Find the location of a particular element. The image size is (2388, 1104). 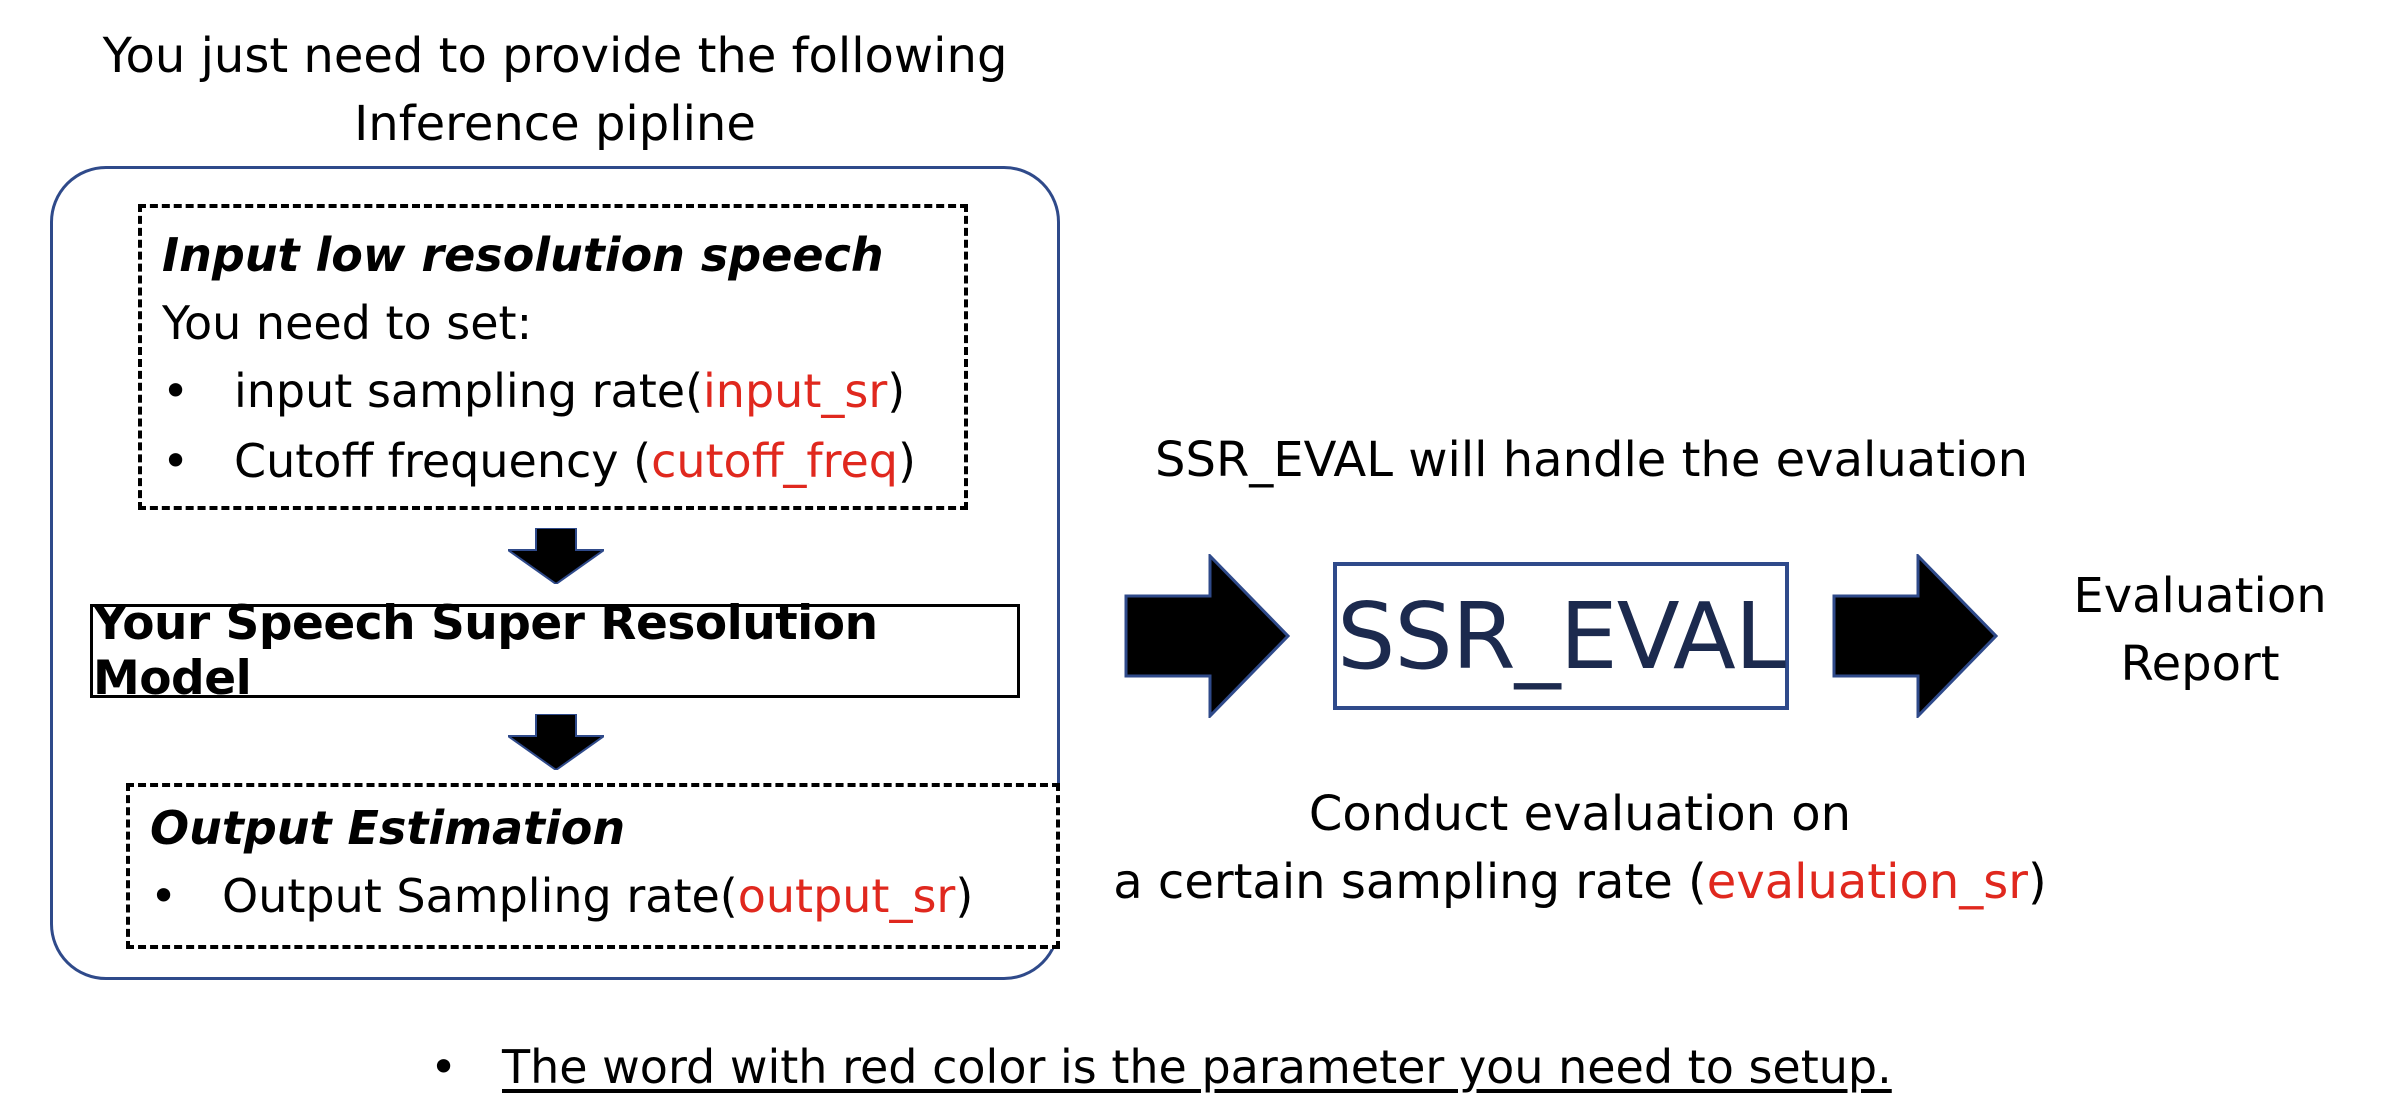

output-param-item: • Output Sampling rate(output_sr) is located at coordinates (561, 896).